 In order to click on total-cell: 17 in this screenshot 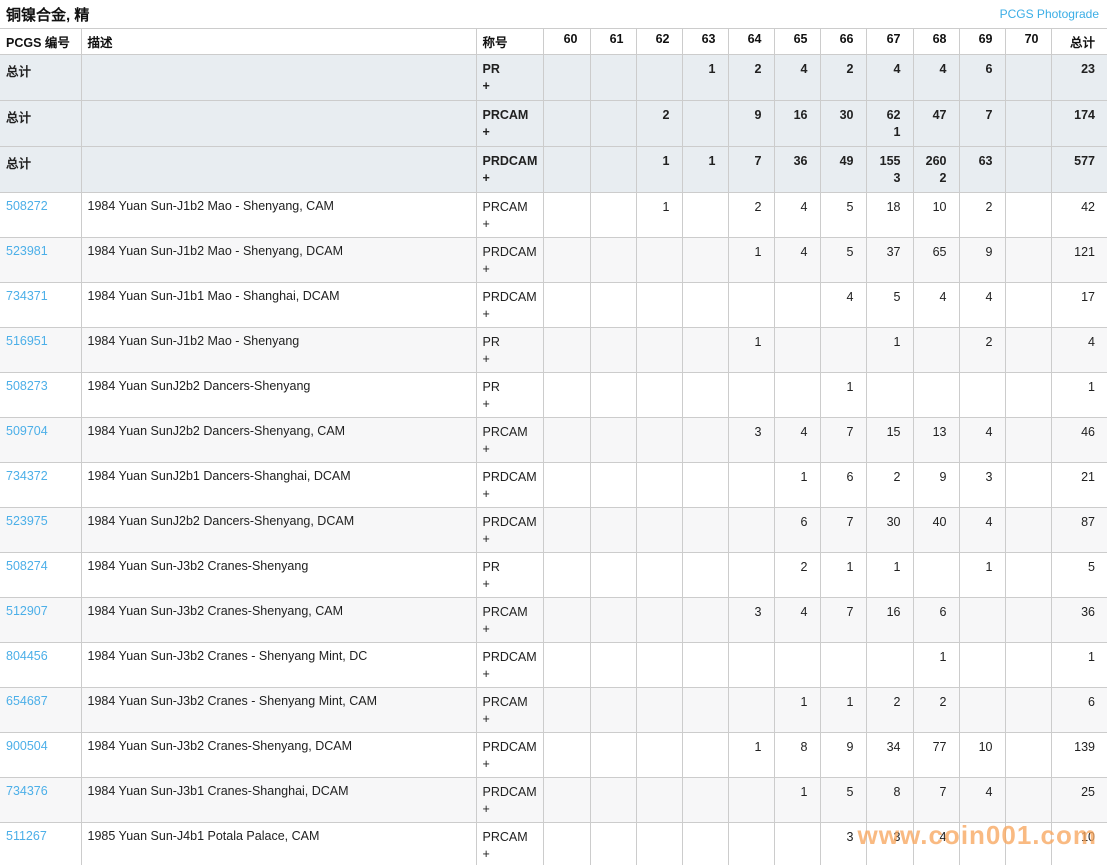, I will do `click(1078, 305)`.